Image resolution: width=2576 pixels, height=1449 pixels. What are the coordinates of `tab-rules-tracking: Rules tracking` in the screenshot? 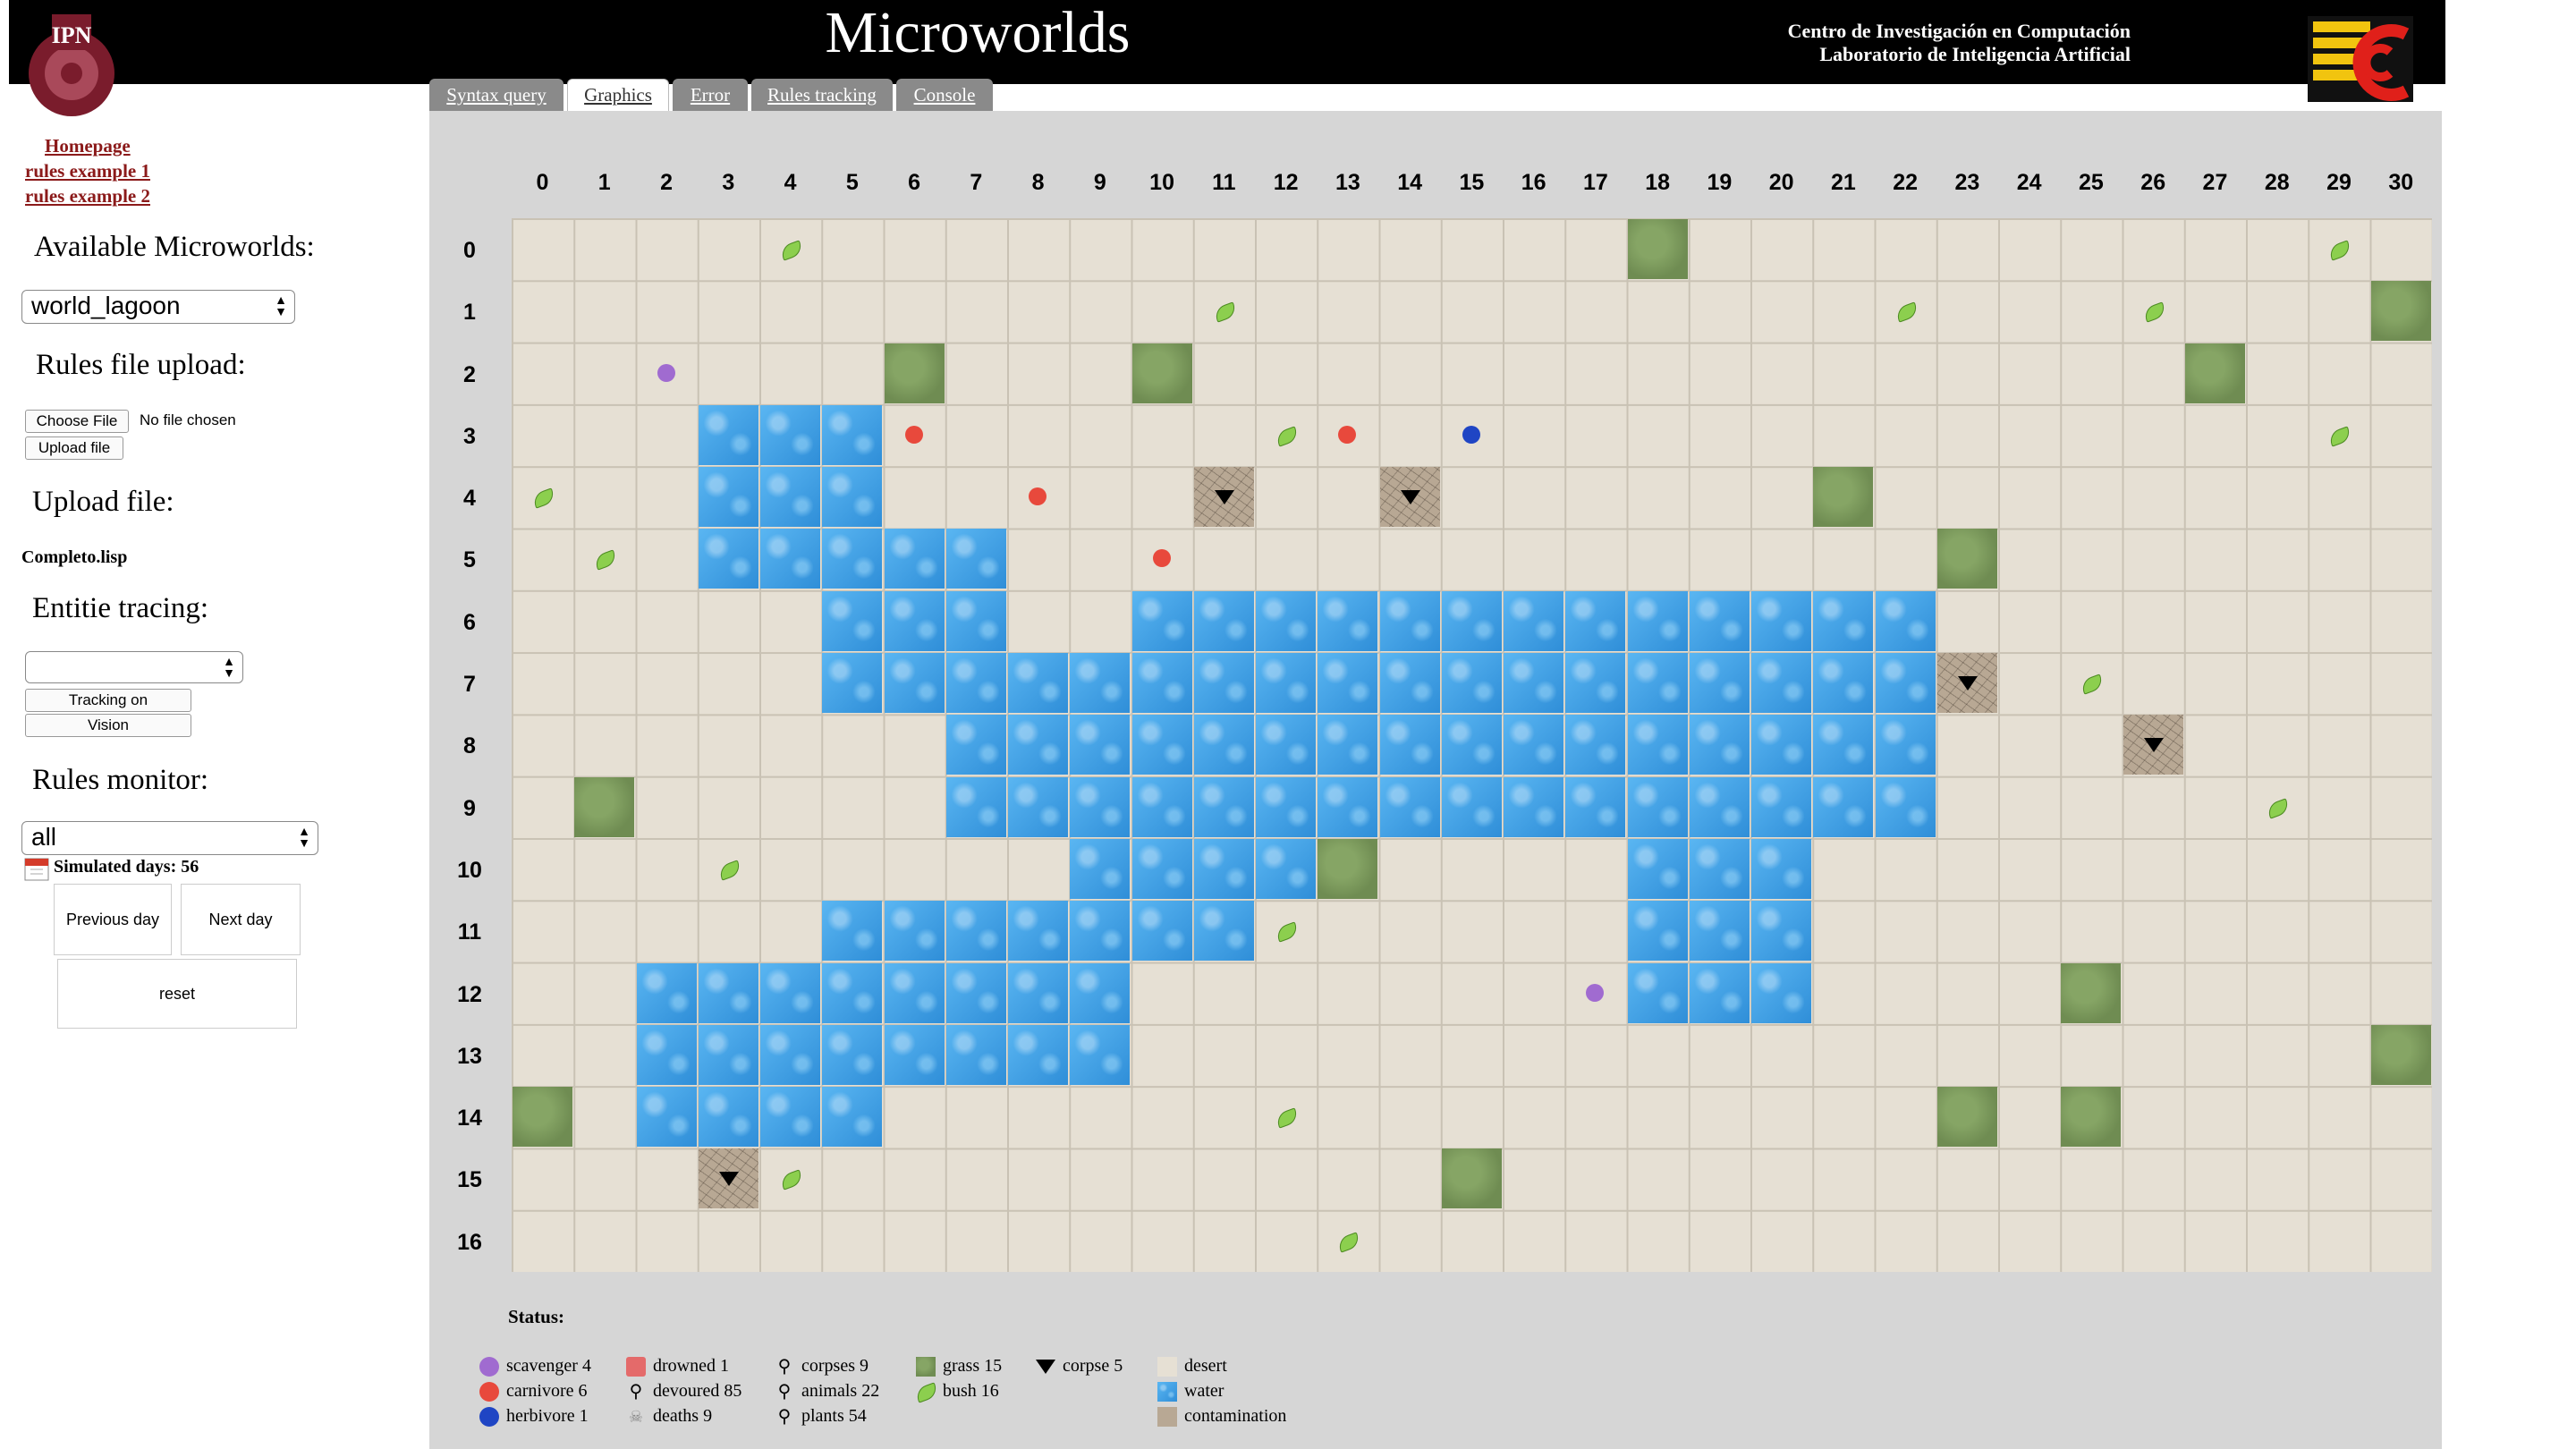 It's located at (822, 95).